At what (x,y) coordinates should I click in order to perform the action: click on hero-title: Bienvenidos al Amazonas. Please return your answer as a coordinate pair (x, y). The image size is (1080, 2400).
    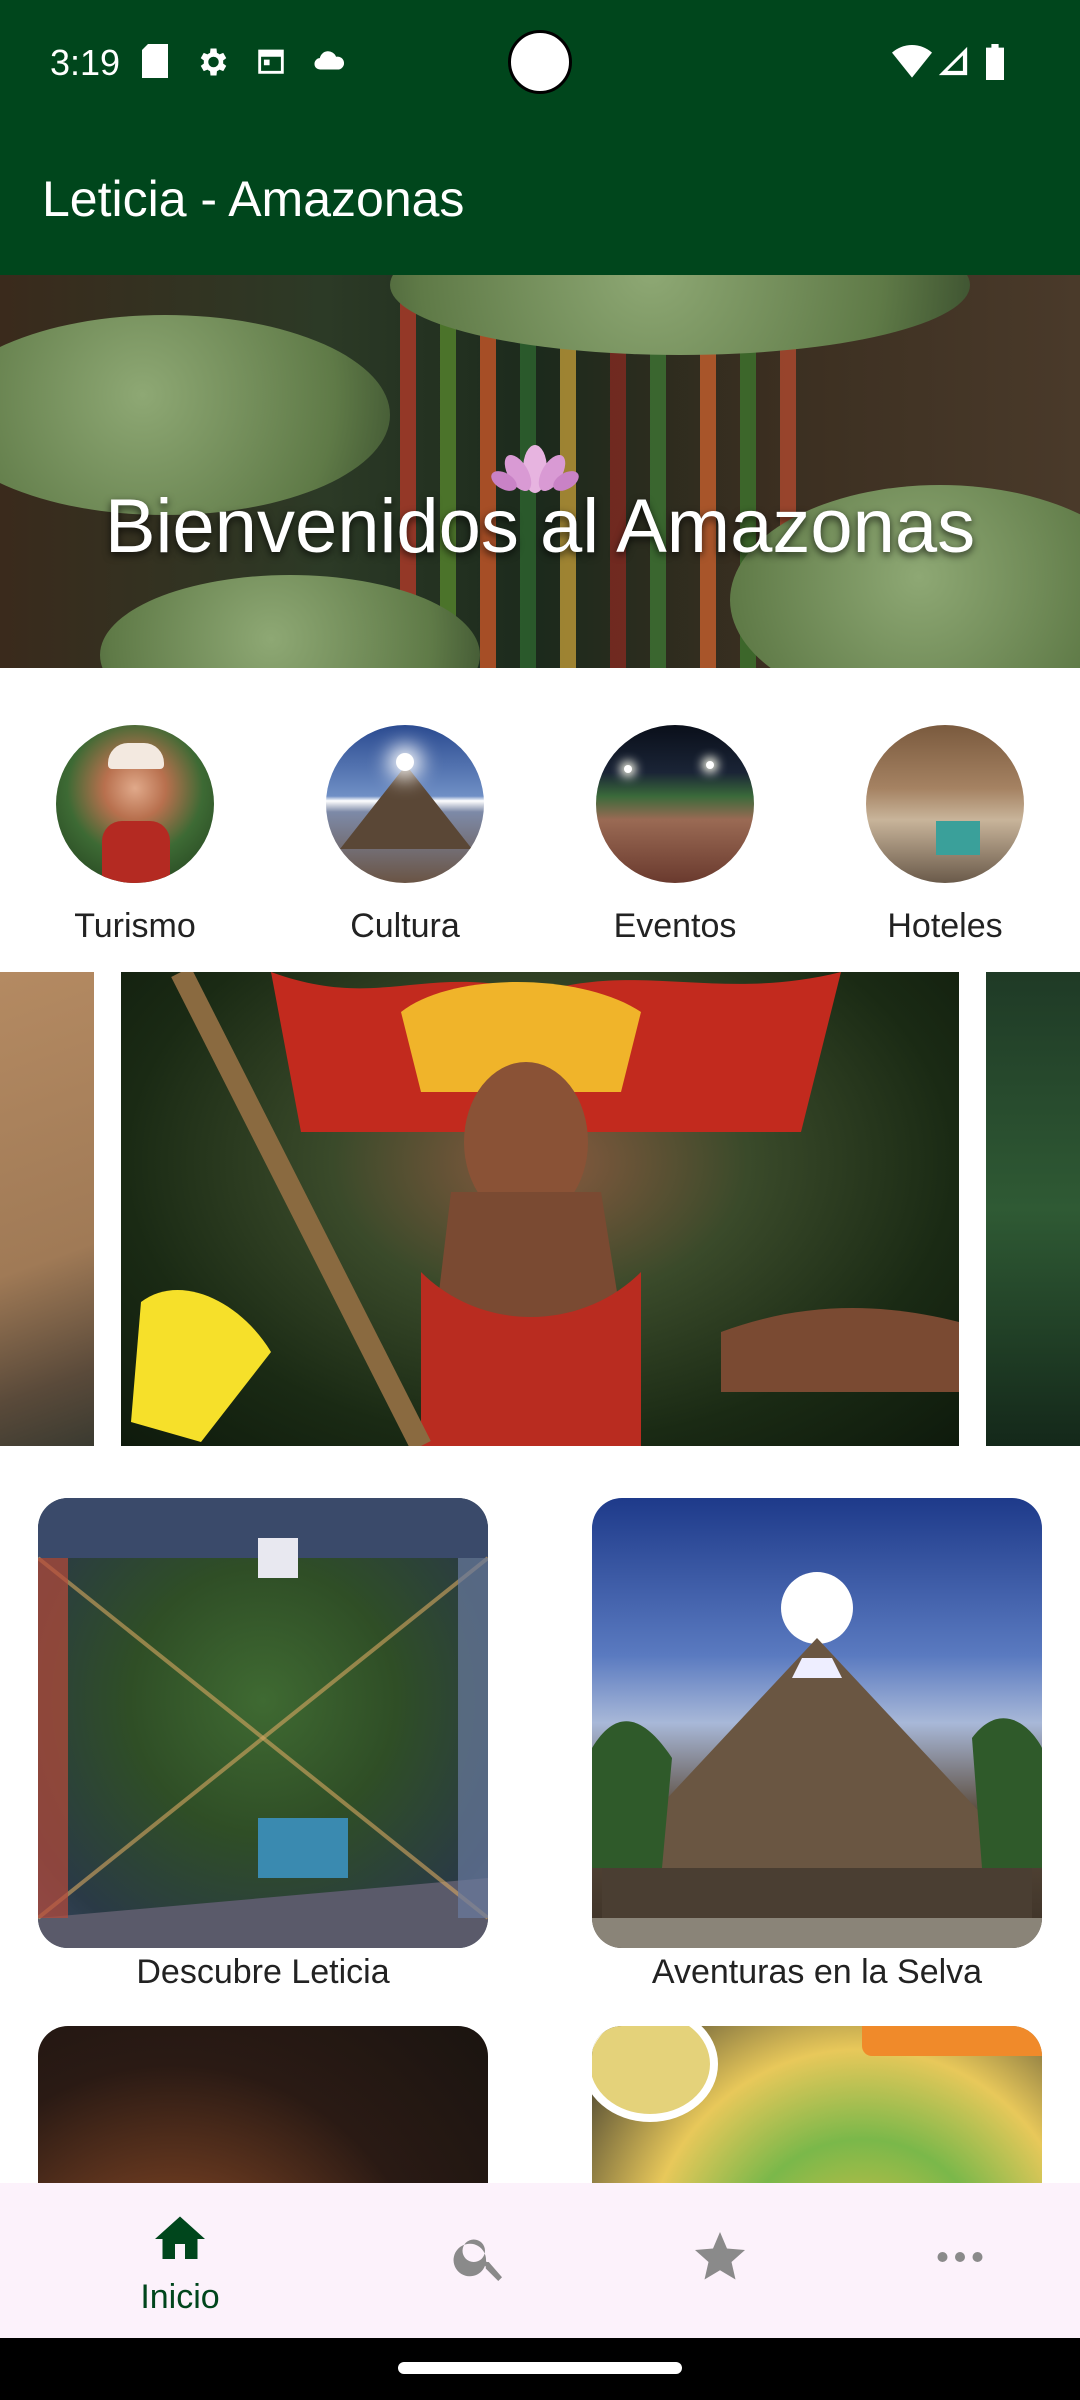
    Looking at the image, I should click on (540, 526).